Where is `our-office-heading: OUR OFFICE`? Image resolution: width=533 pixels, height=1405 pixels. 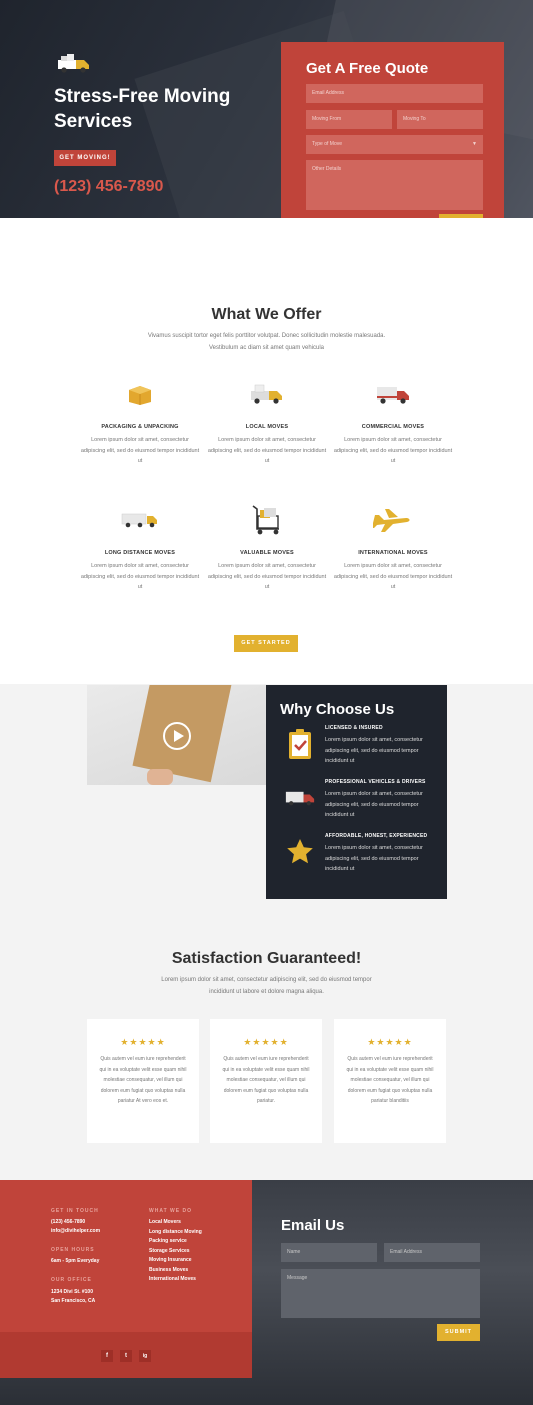
our-office-heading: OUR OFFICE is located at coordinates (71, 1280).